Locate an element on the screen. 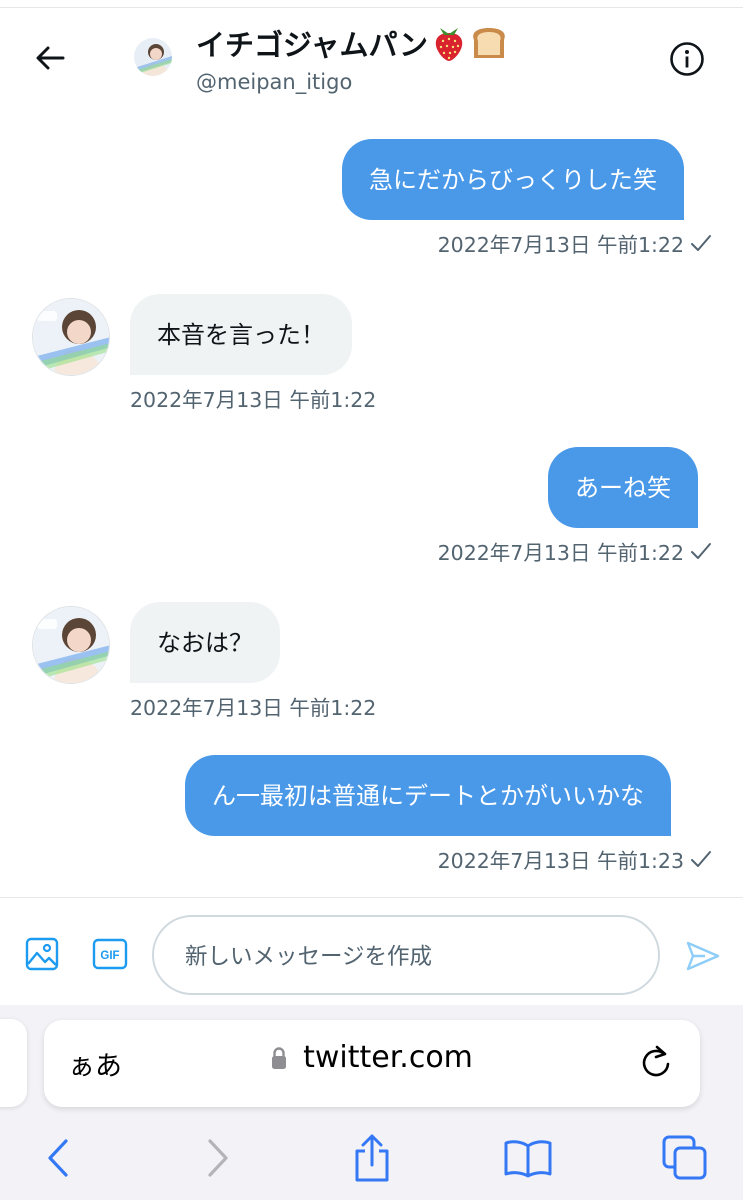  chevron-left-icon is located at coordinates (58, 1158).